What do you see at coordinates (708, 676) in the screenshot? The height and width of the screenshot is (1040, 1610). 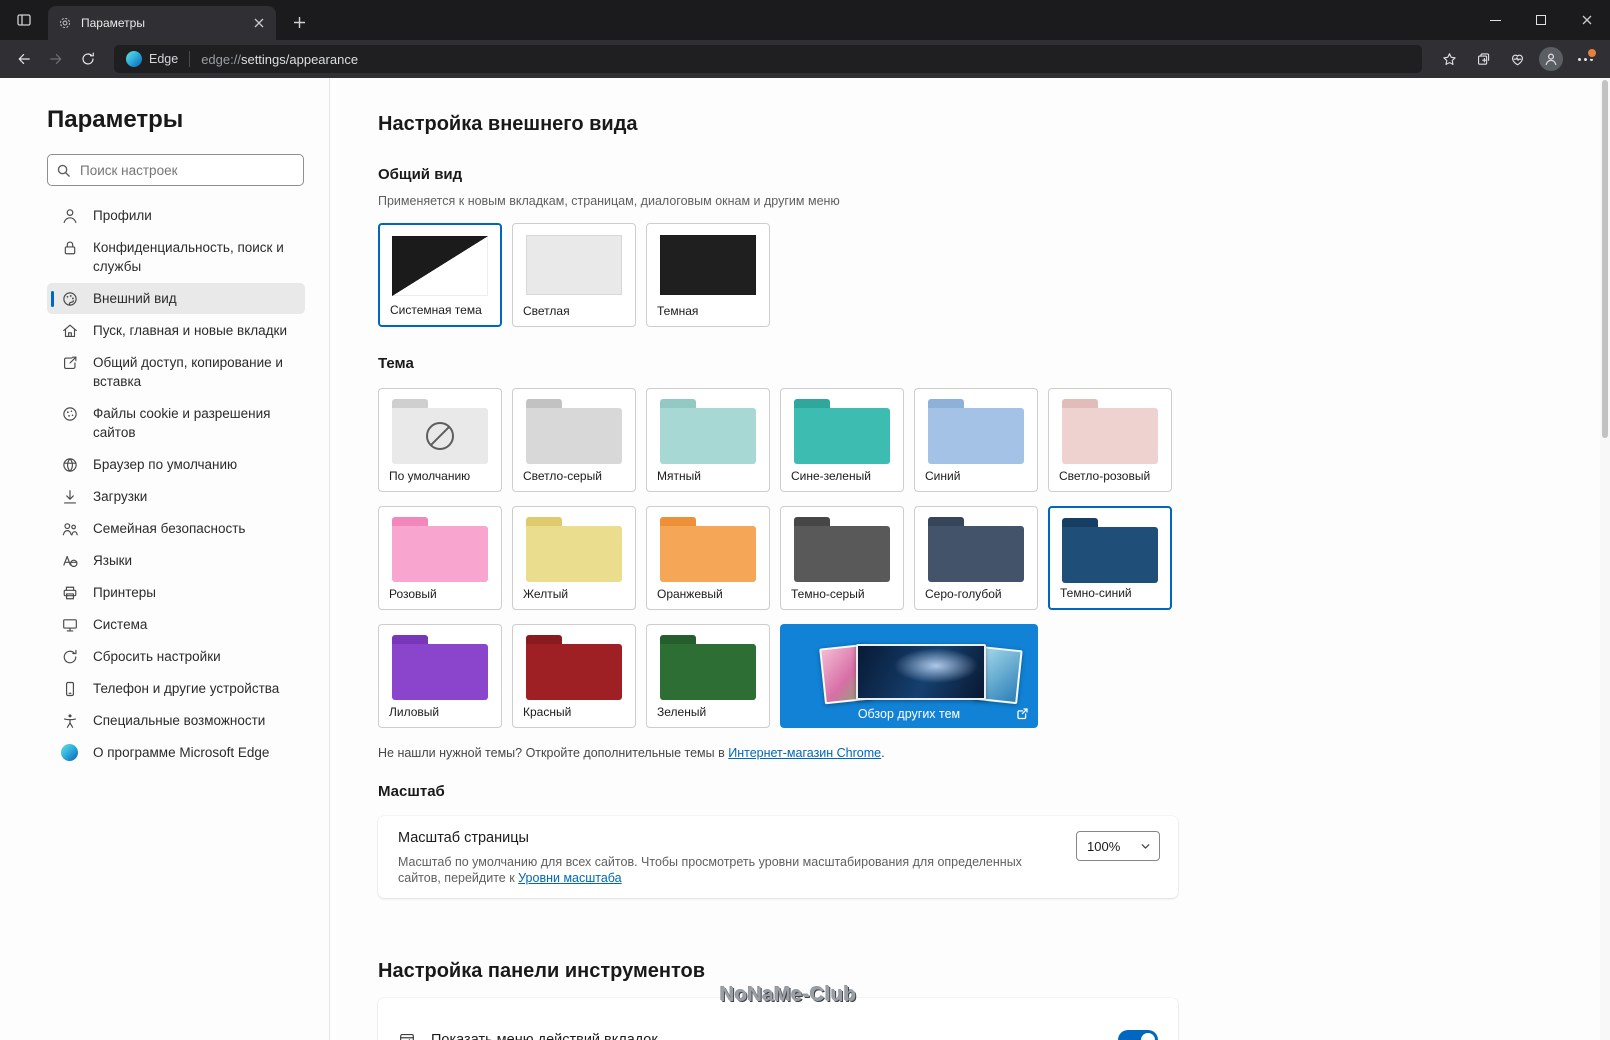 I see `theme-card: Зеленый` at bounding box center [708, 676].